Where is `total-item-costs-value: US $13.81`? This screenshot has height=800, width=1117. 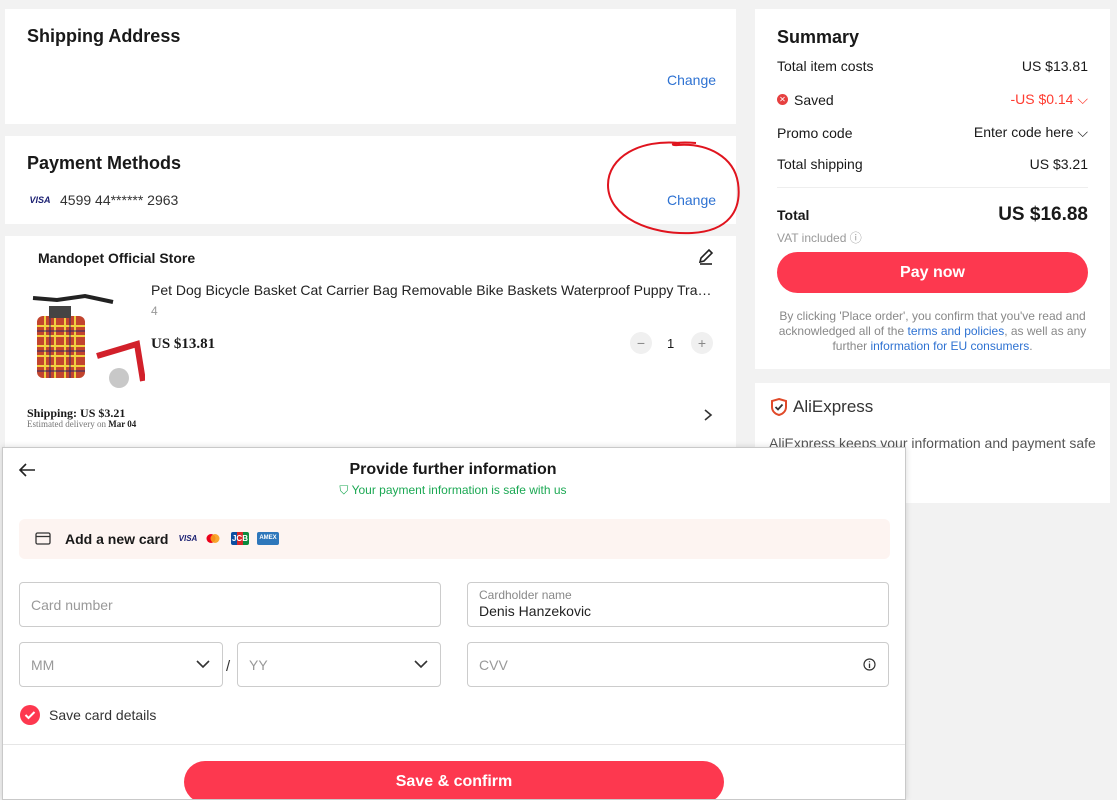 total-item-costs-value: US $13.81 is located at coordinates (1054, 66).